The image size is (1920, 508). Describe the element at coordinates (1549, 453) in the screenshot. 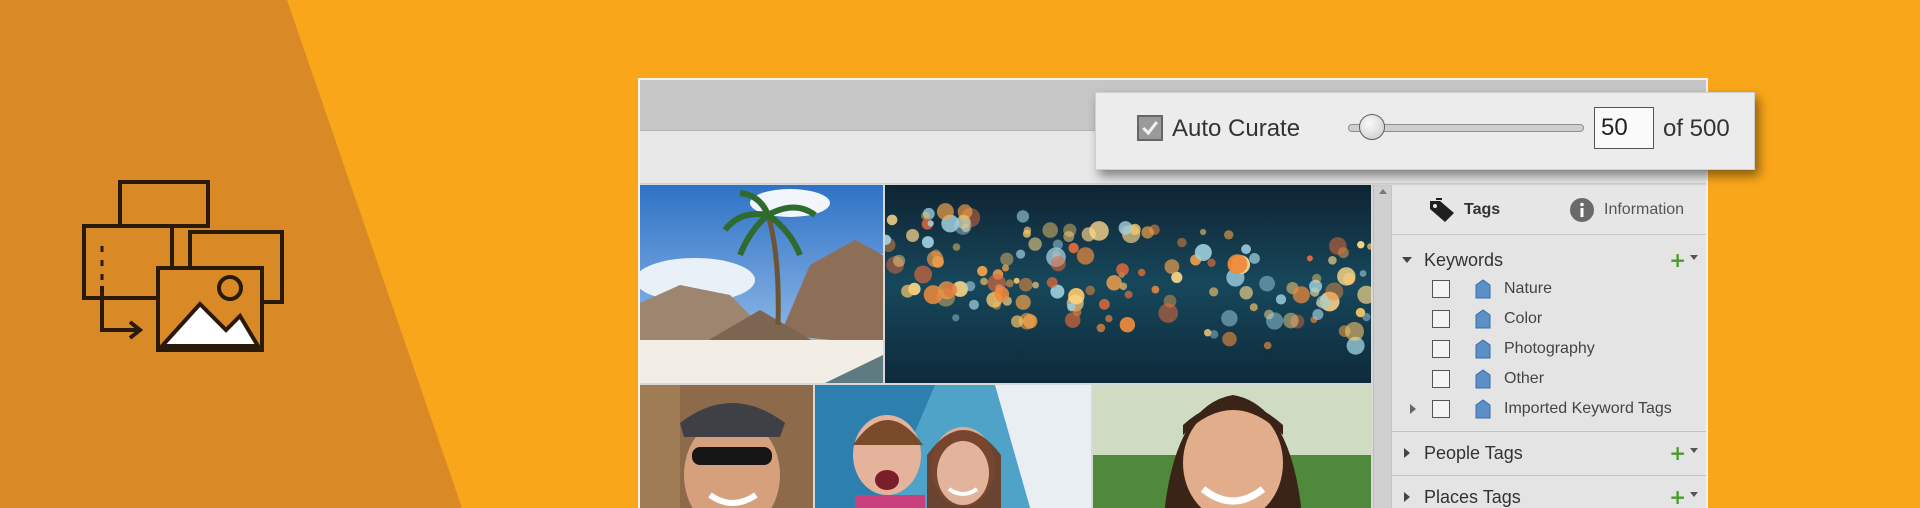

I see `people-tags-section-header: People Tags +` at that location.